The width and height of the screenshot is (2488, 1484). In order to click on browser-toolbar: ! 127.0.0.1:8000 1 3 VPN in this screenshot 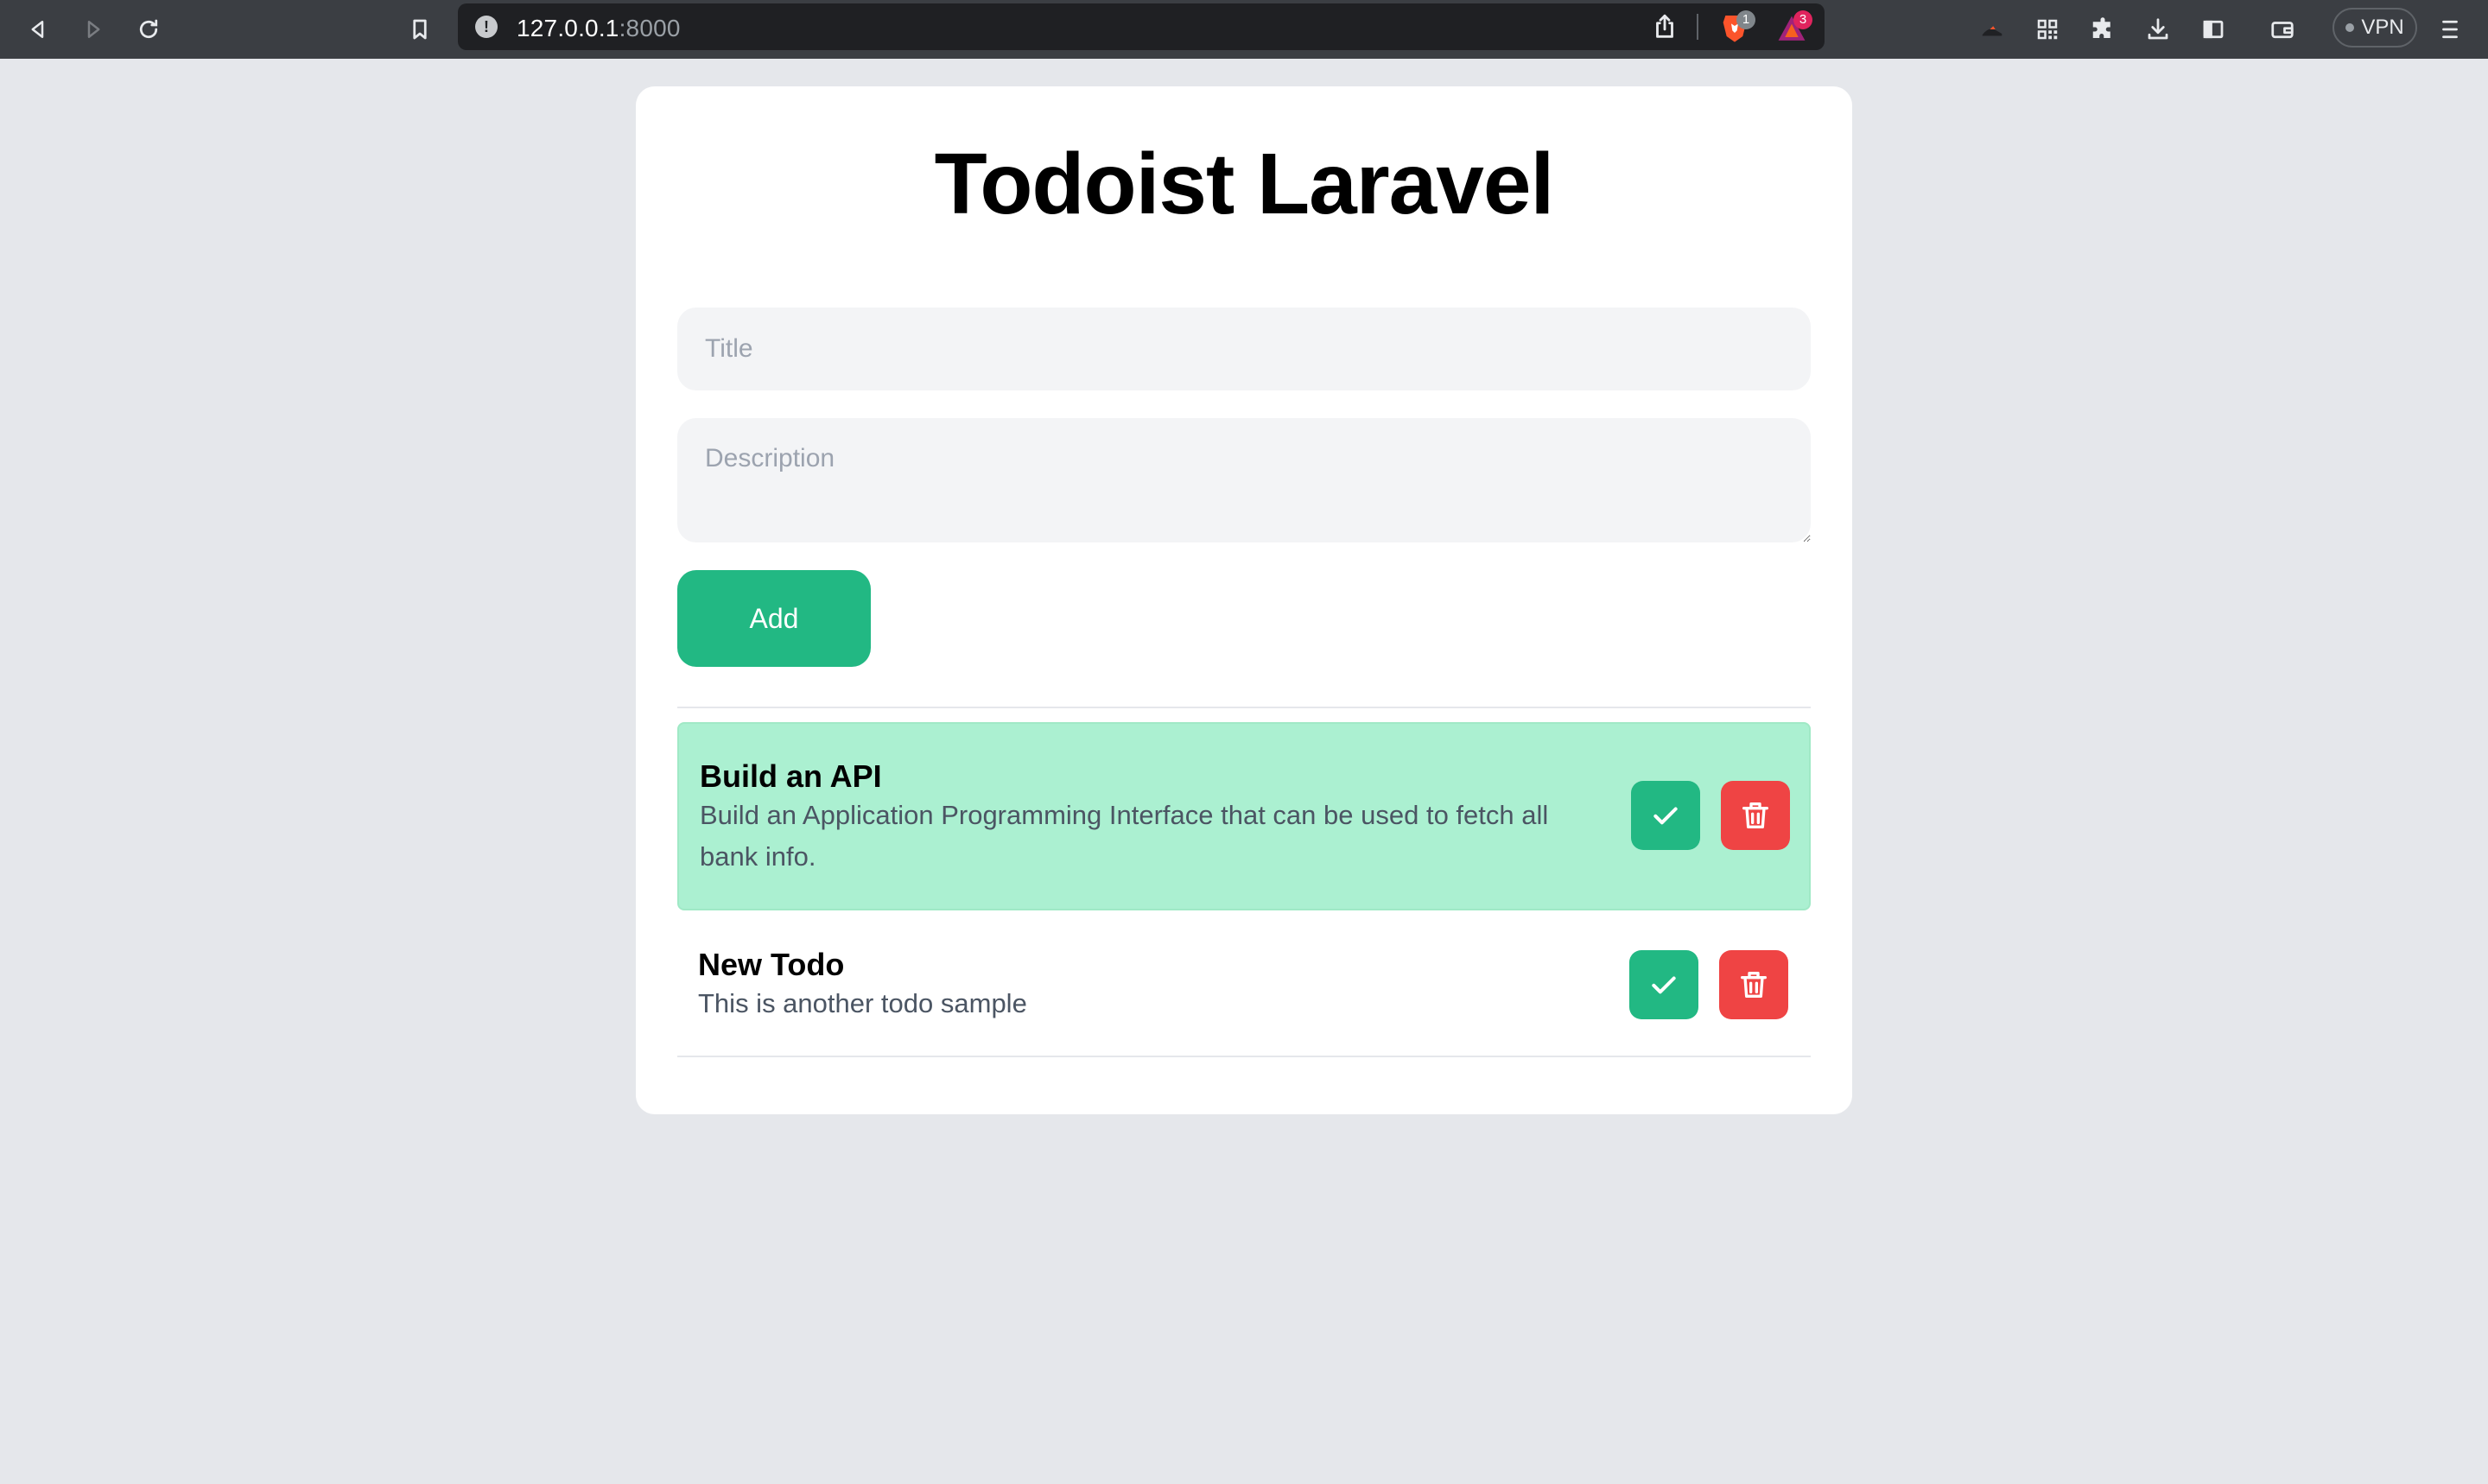, I will do `click(1244, 29)`.